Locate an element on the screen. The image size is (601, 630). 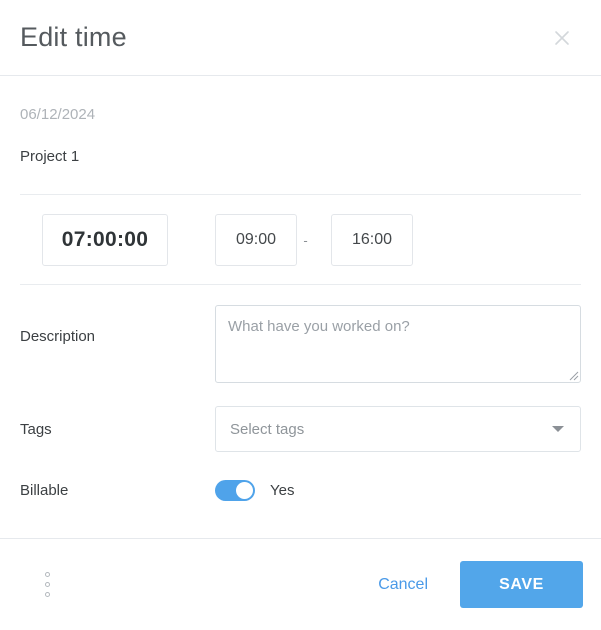
billable-toggle-wrap: Yes is located at coordinates (254, 490).